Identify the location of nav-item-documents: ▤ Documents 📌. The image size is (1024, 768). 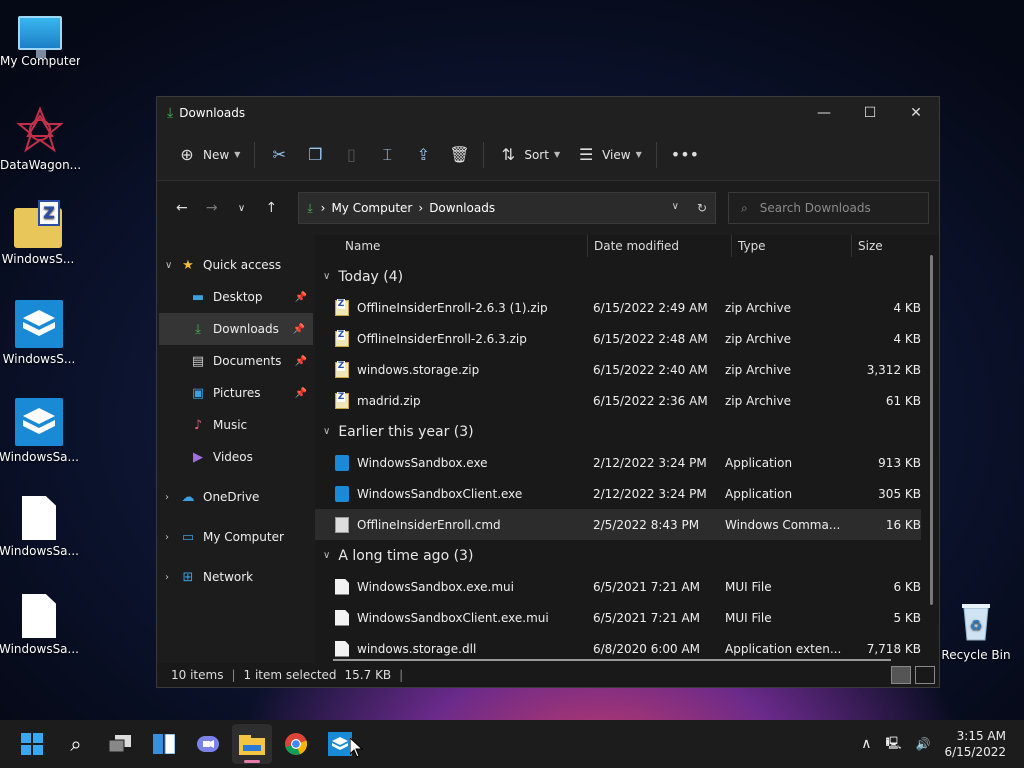
(236, 361).